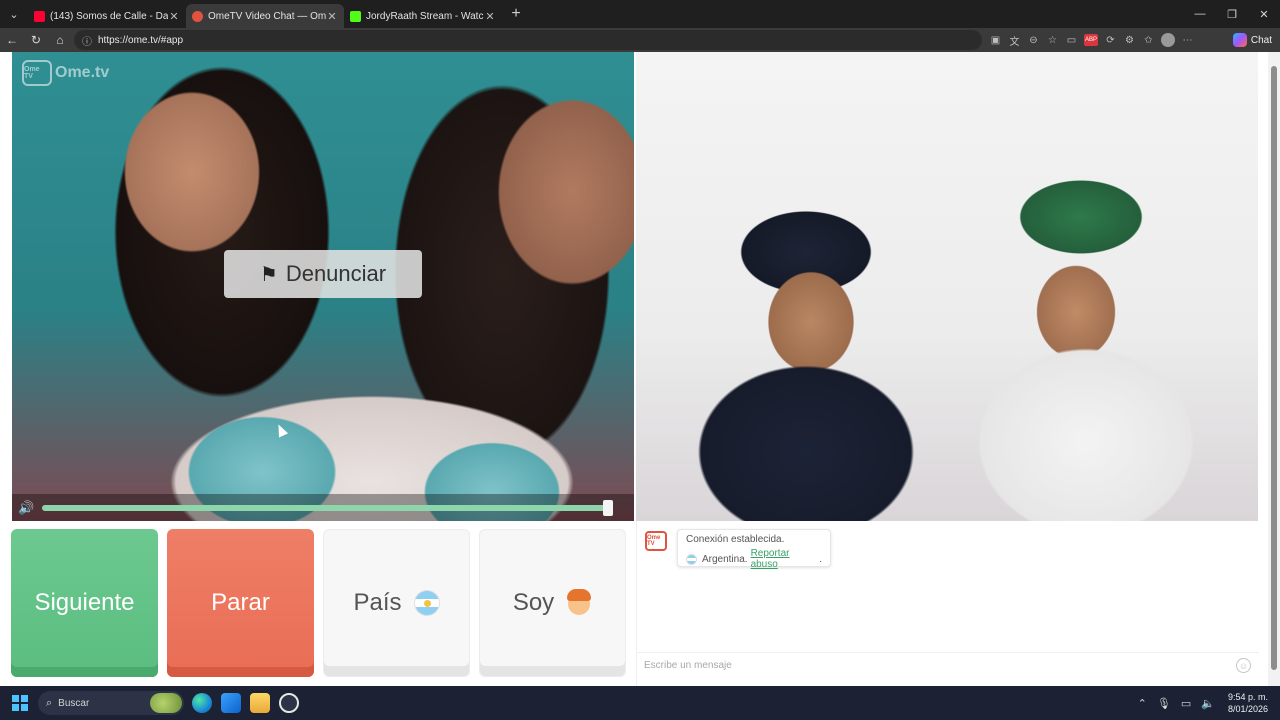 The height and width of the screenshot is (720, 1280). Describe the element at coordinates (1264, 14) in the screenshot. I see `close-window-button: ✕` at that location.